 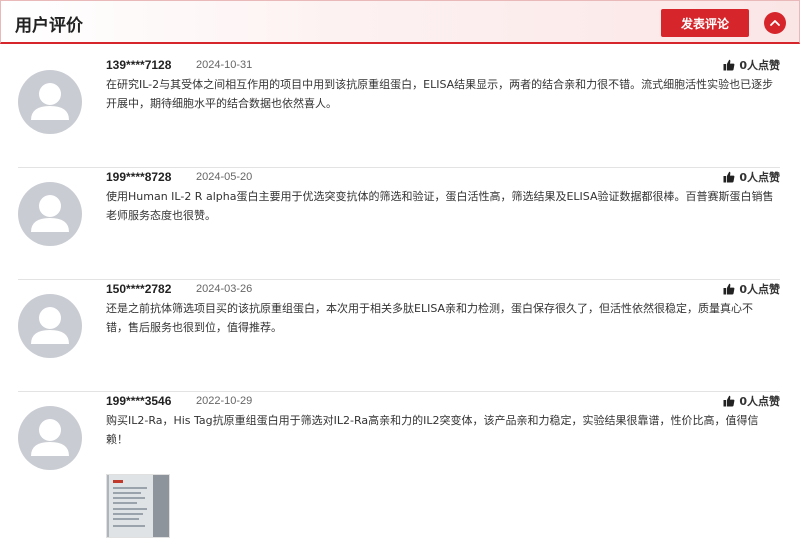 I want to click on reviewer-name: 199****3546, so click(x=139, y=401).